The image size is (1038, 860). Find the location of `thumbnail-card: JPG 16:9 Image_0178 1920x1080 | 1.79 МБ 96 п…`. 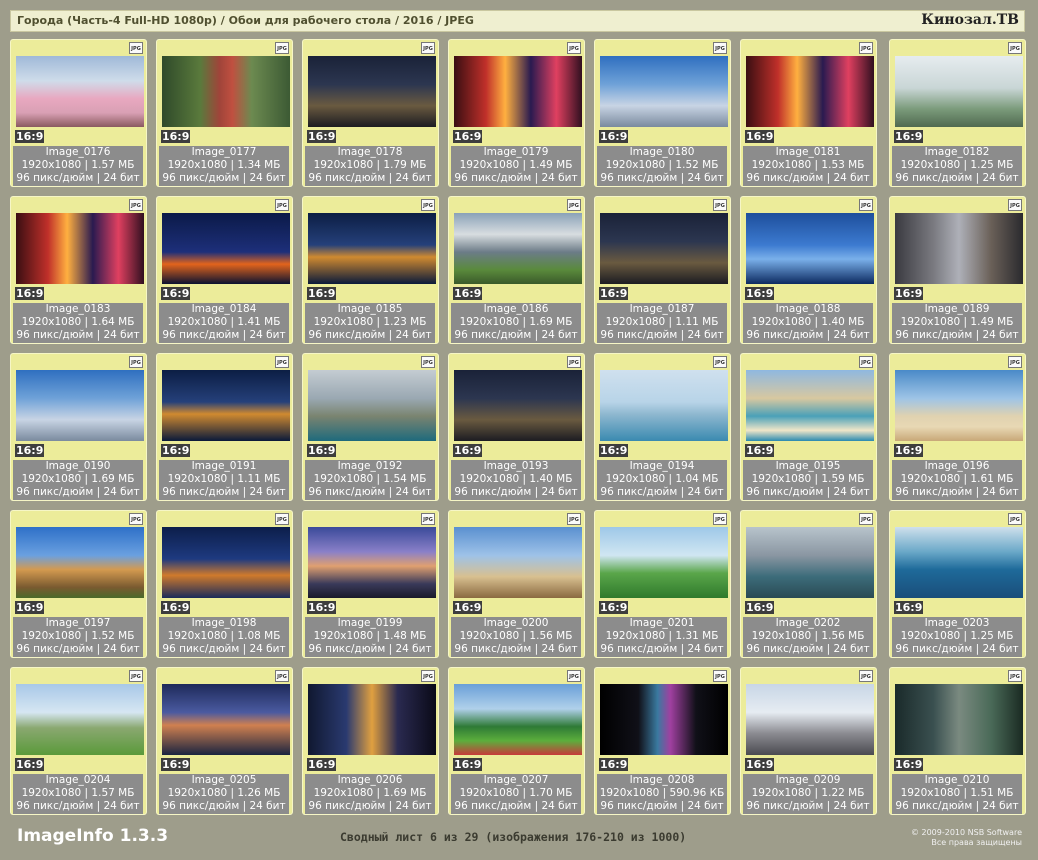

thumbnail-card: JPG 16:9 Image_0178 1920x1080 | 1.79 МБ 96 п… is located at coordinates (370, 113).